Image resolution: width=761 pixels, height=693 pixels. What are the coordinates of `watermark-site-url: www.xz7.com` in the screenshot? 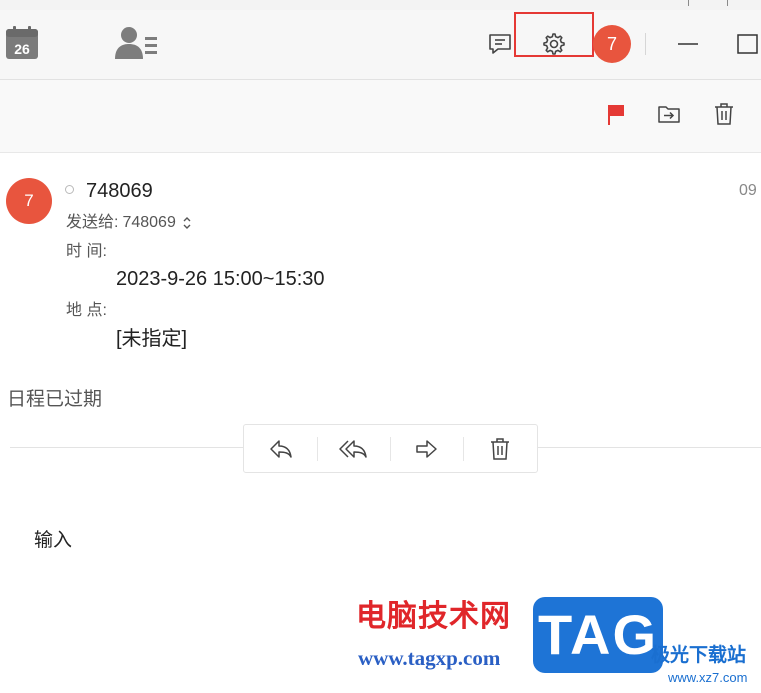 It's located at (708, 677).